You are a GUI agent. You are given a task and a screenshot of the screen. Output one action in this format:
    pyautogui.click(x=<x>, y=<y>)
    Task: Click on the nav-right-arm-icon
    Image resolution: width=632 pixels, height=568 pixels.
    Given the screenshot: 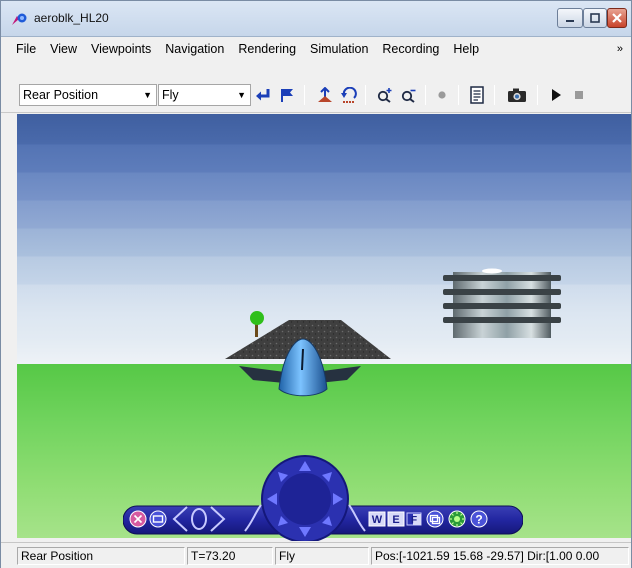 What is the action you would take?
    pyautogui.click(x=357, y=518)
    